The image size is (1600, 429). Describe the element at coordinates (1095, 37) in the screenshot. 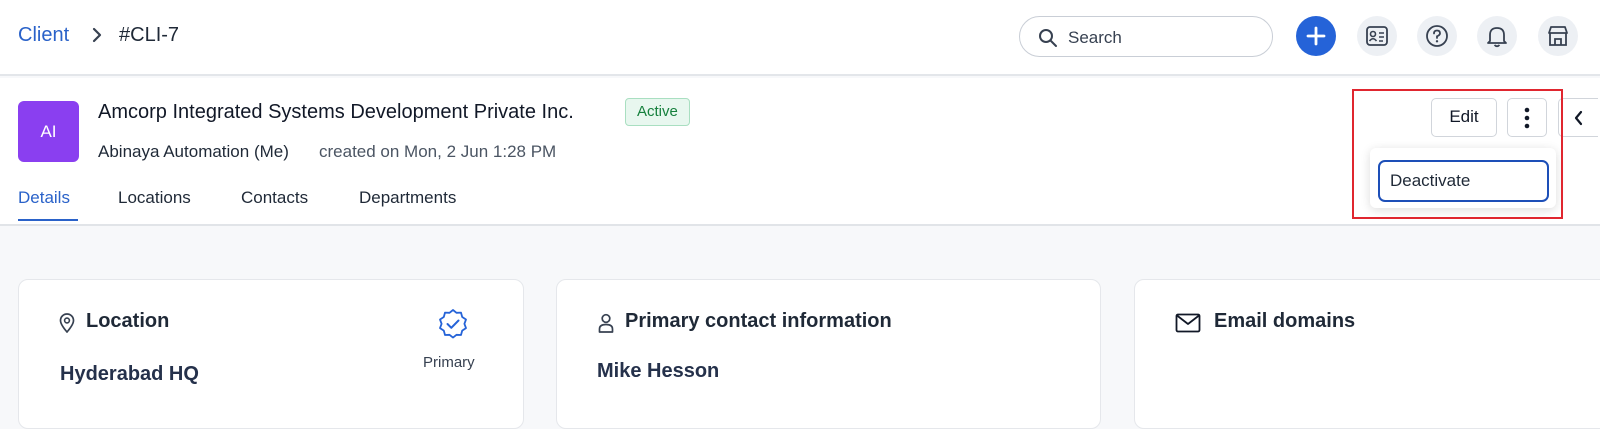

I see `search-placeholder: Search` at that location.